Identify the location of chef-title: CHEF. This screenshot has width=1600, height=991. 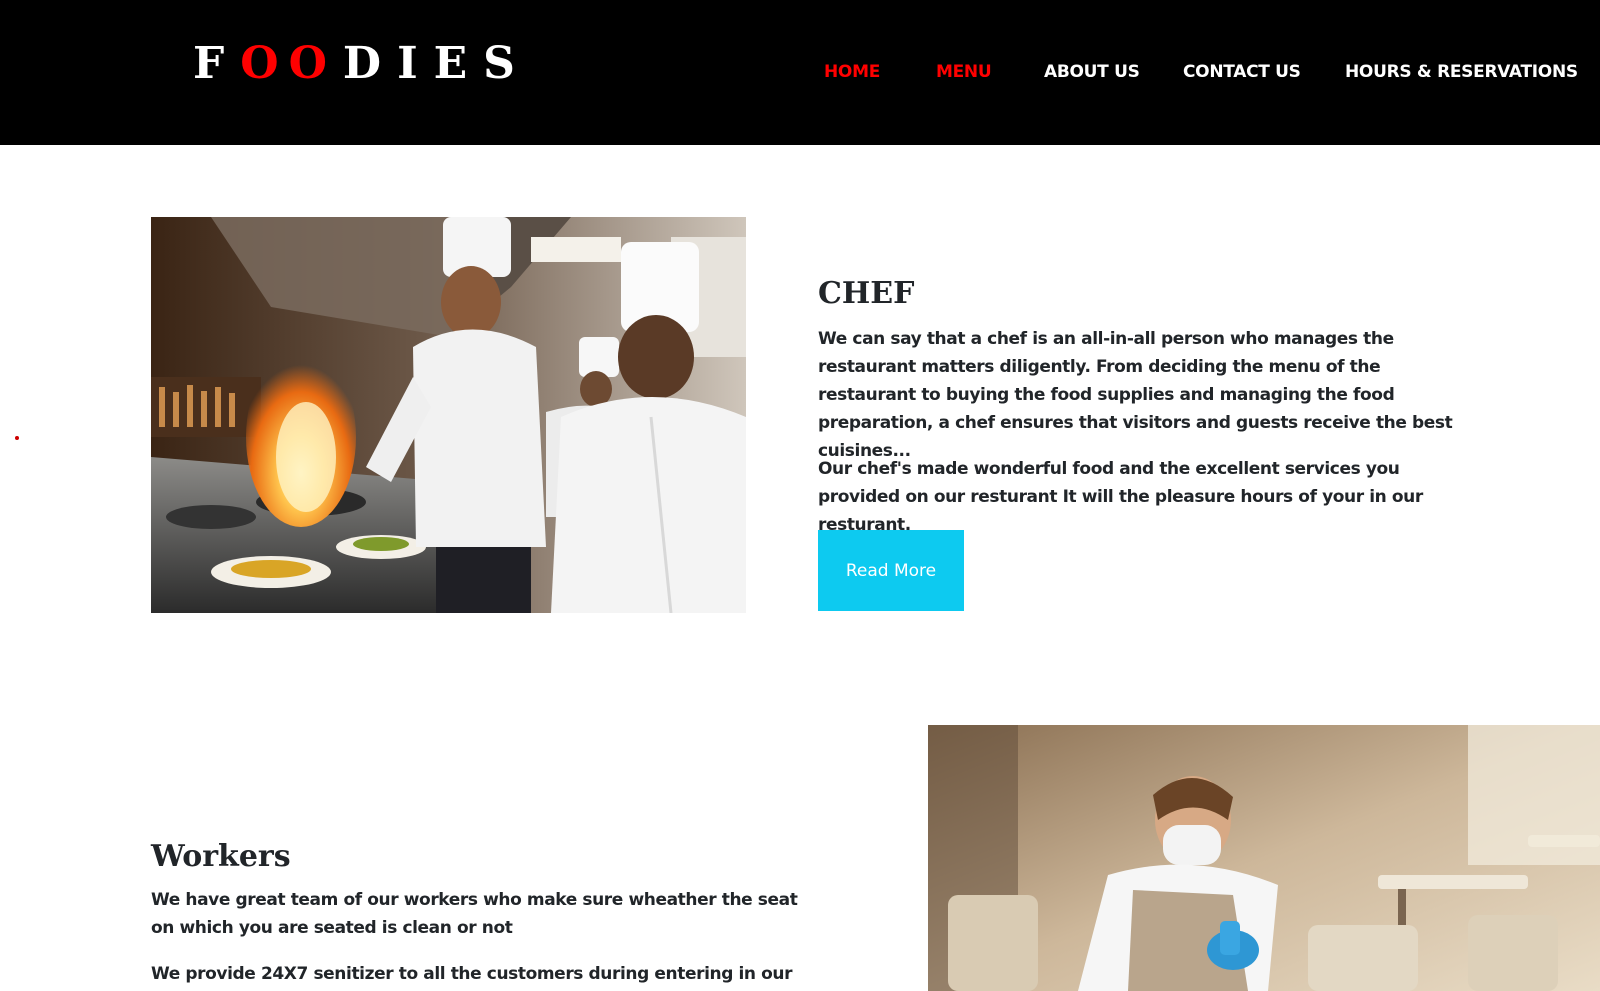
(866, 293).